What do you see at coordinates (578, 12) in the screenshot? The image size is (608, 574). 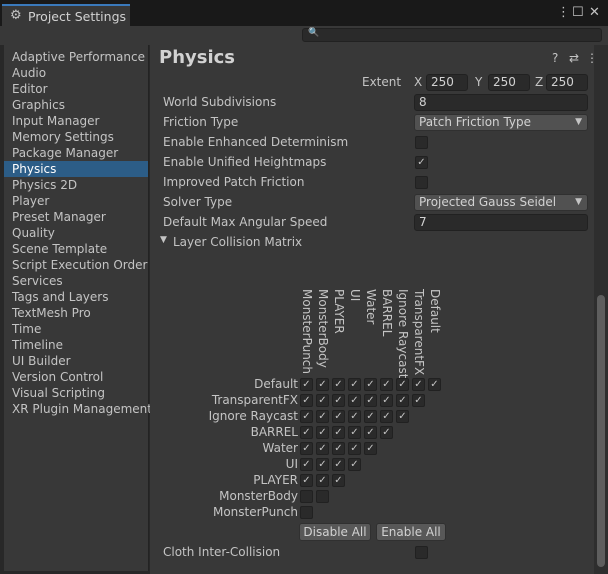 I see `maximize-icon: ☐` at bounding box center [578, 12].